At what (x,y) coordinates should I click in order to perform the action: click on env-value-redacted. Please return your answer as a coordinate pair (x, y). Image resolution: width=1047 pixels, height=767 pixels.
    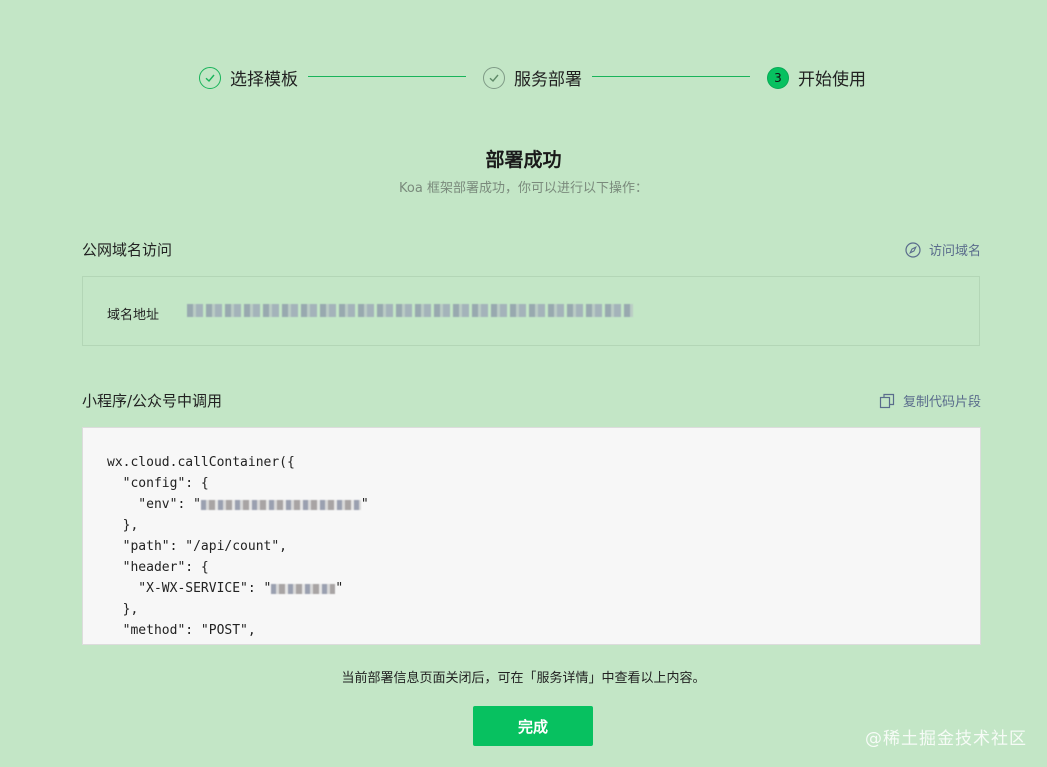
    Looking at the image, I should click on (280, 504).